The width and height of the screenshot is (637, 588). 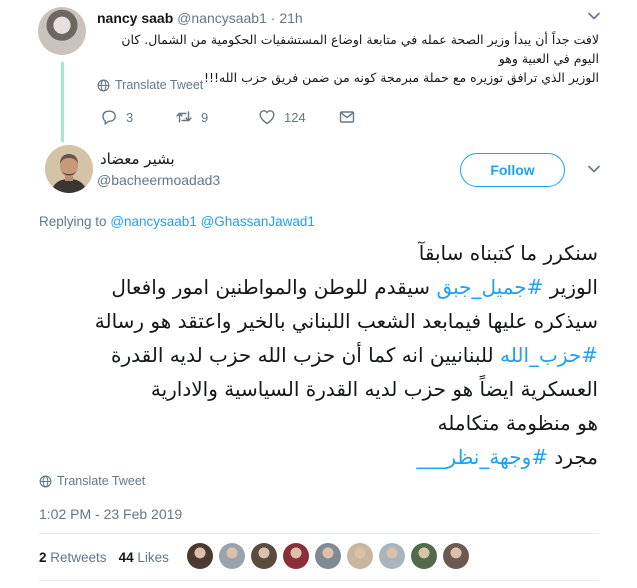 I want to click on reply-button: 3, so click(x=137, y=117).